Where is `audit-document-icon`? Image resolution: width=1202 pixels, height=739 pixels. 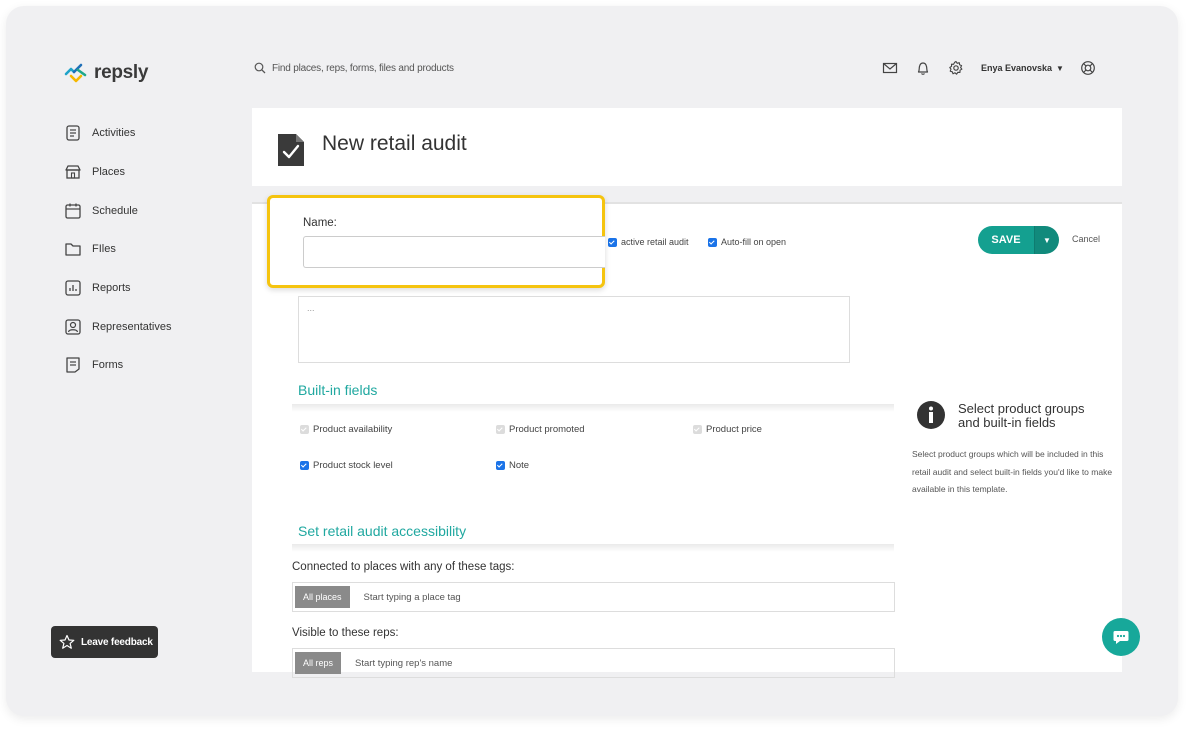
audit-document-icon is located at coordinates (291, 150).